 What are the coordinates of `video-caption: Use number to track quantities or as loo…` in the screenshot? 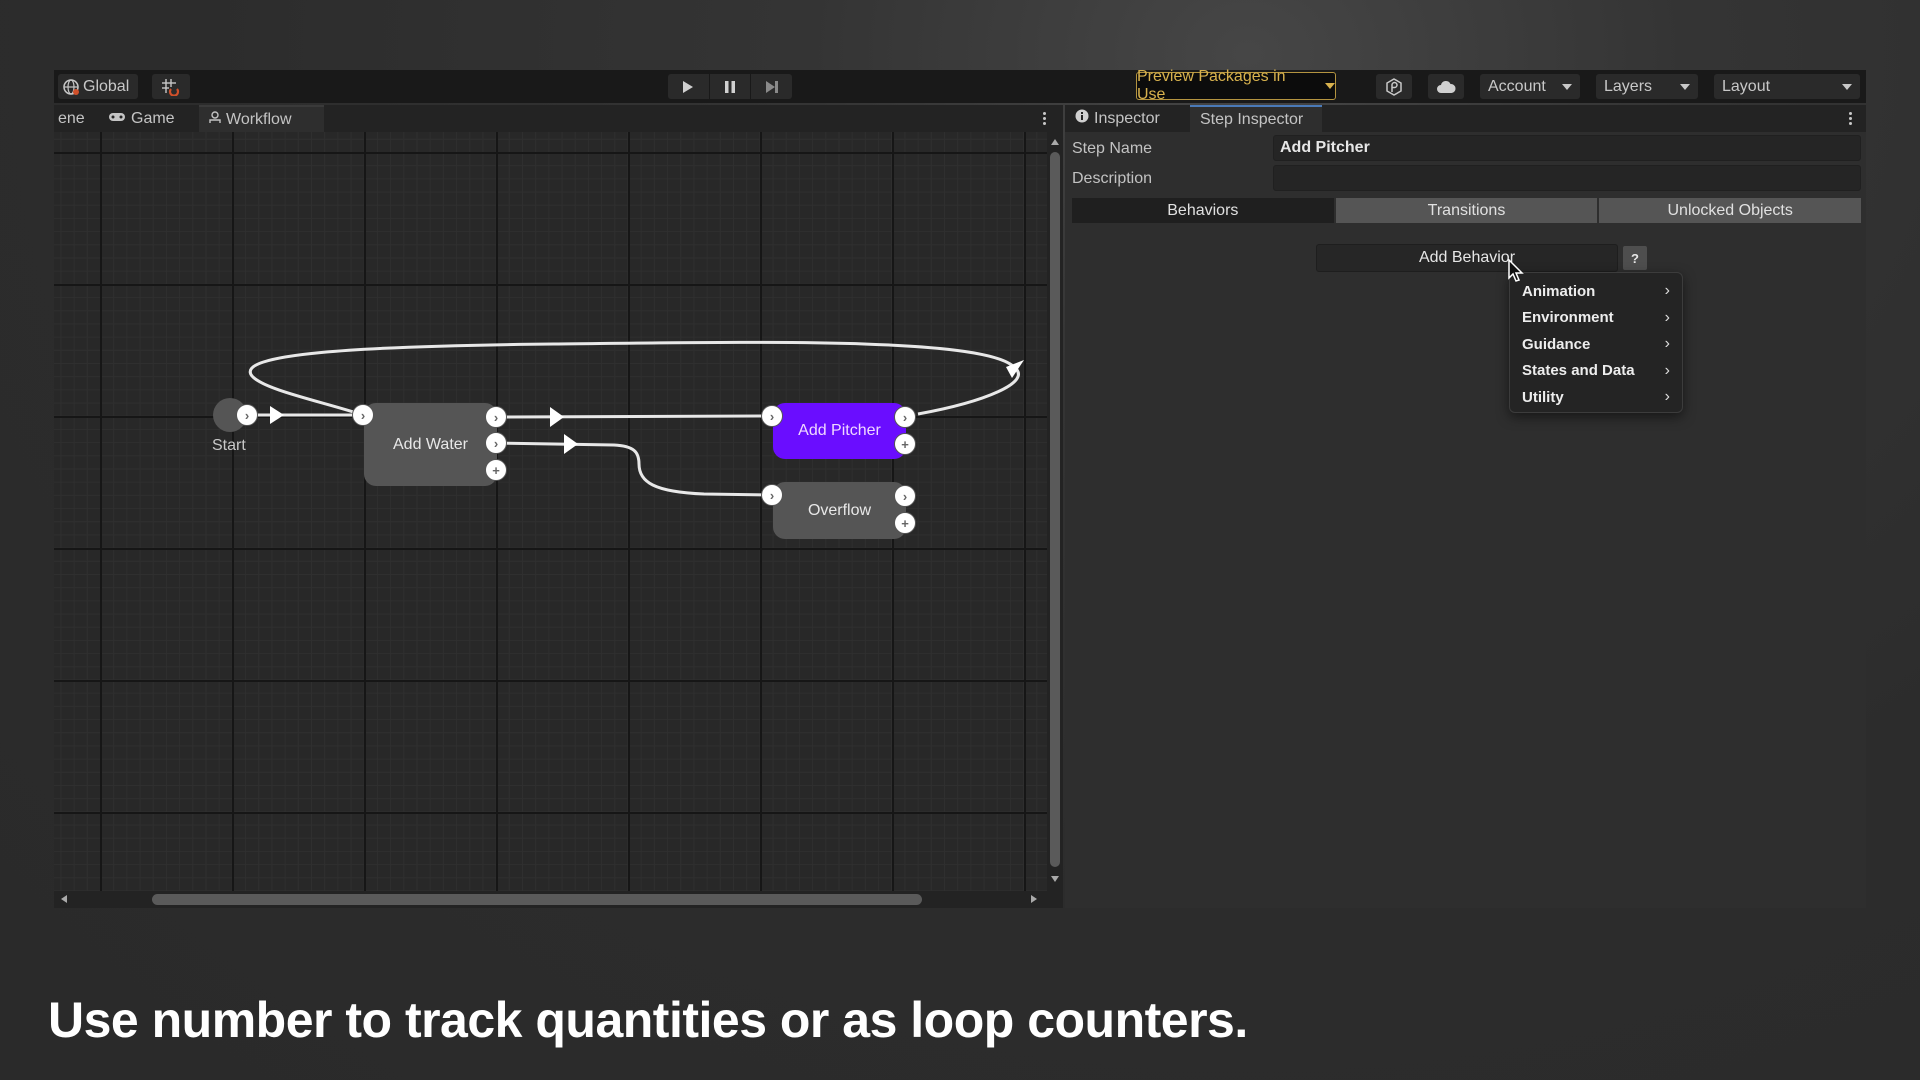 It's located at (648, 1020).